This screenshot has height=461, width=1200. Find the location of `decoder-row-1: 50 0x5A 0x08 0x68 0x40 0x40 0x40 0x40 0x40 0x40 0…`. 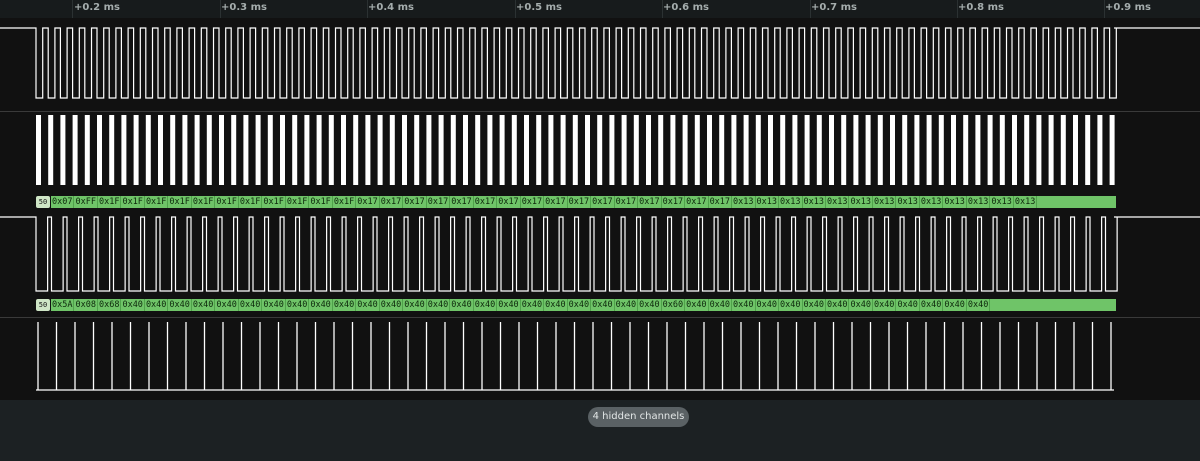

decoder-row-1: 50 0x5A 0x08 0x68 0x40 0x40 0x40 0x40 0x40 0x40 0… is located at coordinates (576, 305).